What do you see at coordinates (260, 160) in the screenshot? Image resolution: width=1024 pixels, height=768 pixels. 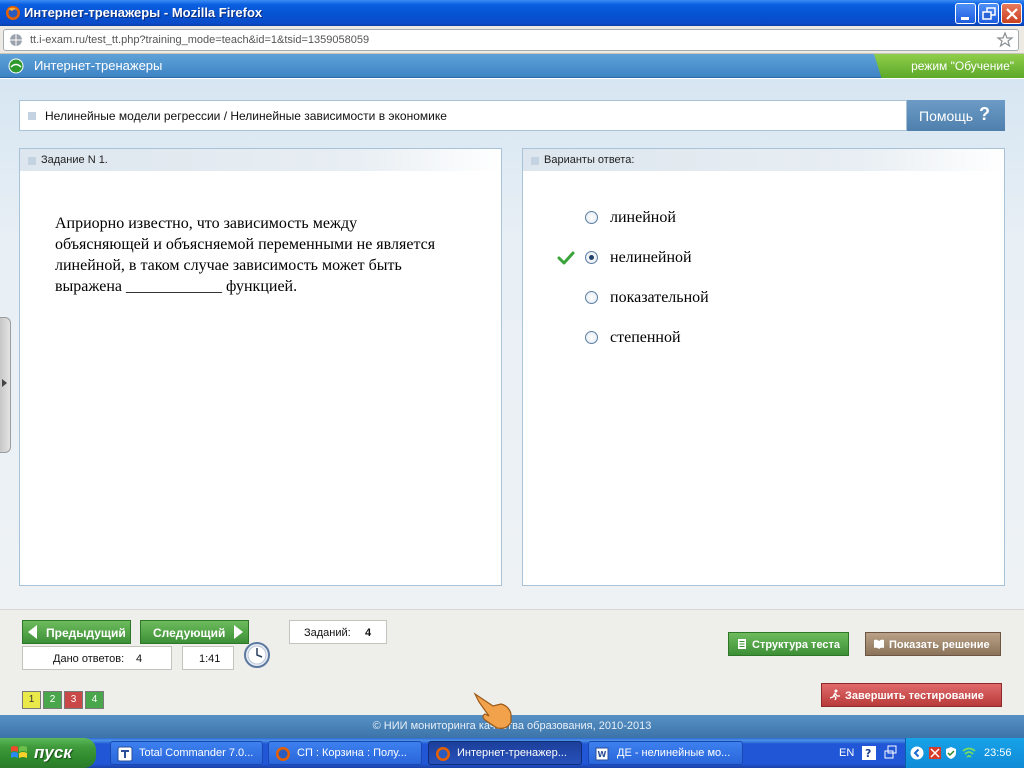 I see `task-panel-header: Задание N 1.` at bounding box center [260, 160].